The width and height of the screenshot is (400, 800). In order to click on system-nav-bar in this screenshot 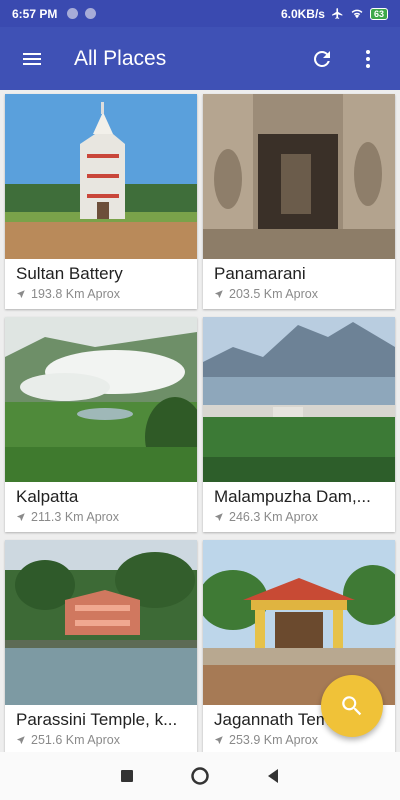, I will do `click(200, 776)`.